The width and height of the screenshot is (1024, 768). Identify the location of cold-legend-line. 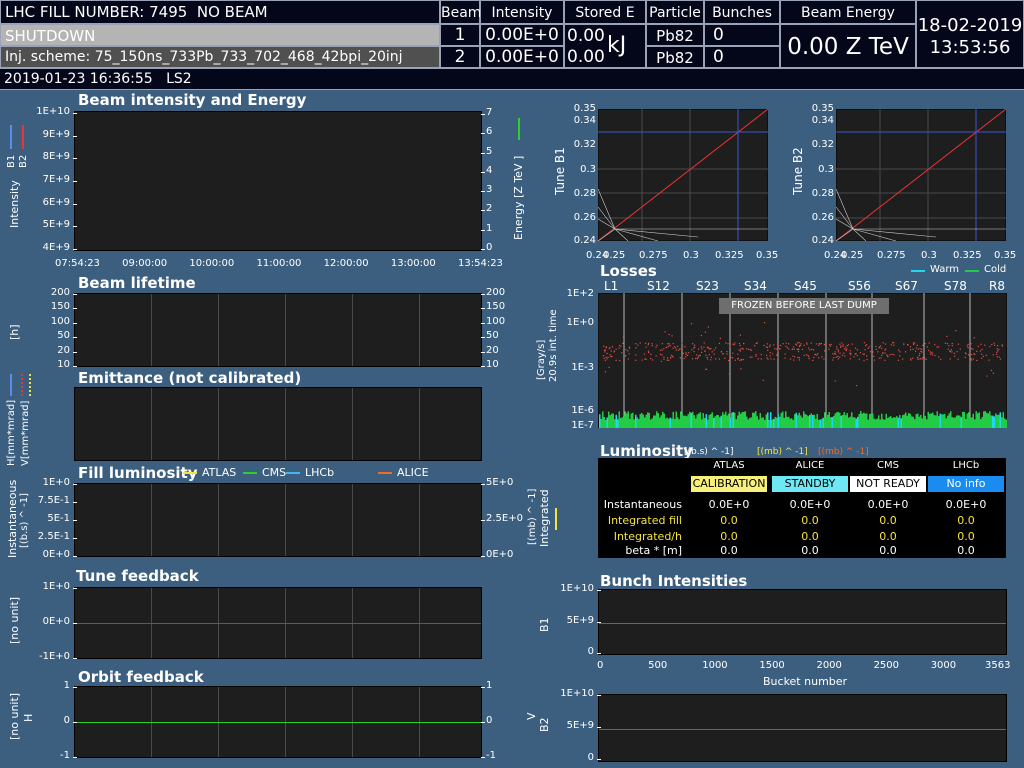
(972, 271).